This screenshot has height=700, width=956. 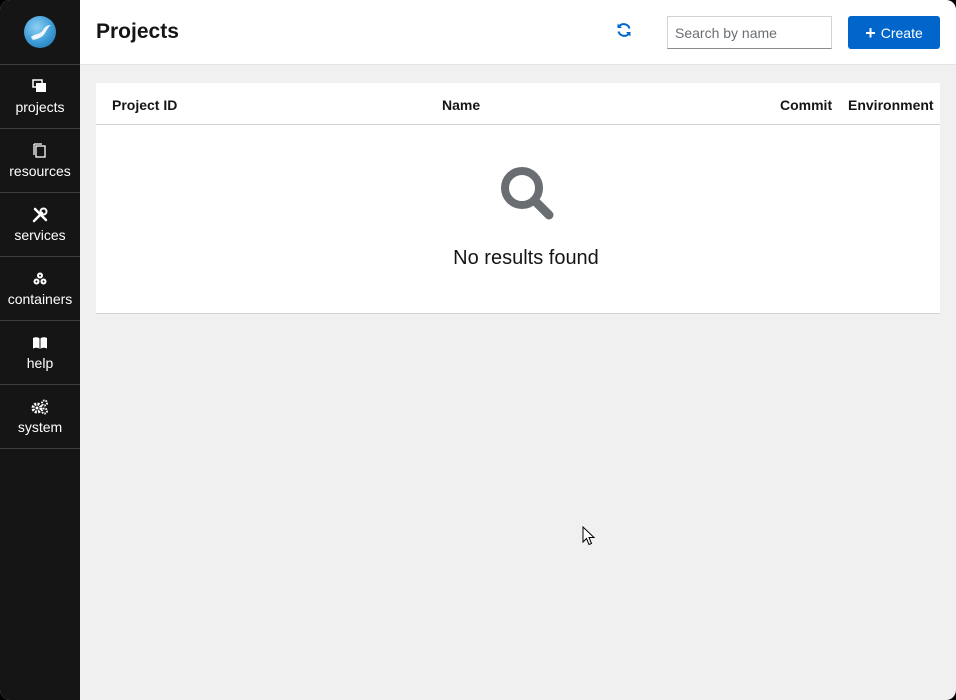 What do you see at coordinates (891, 105) in the screenshot?
I see `column-header-environment: Environment` at bounding box center [891, 105].